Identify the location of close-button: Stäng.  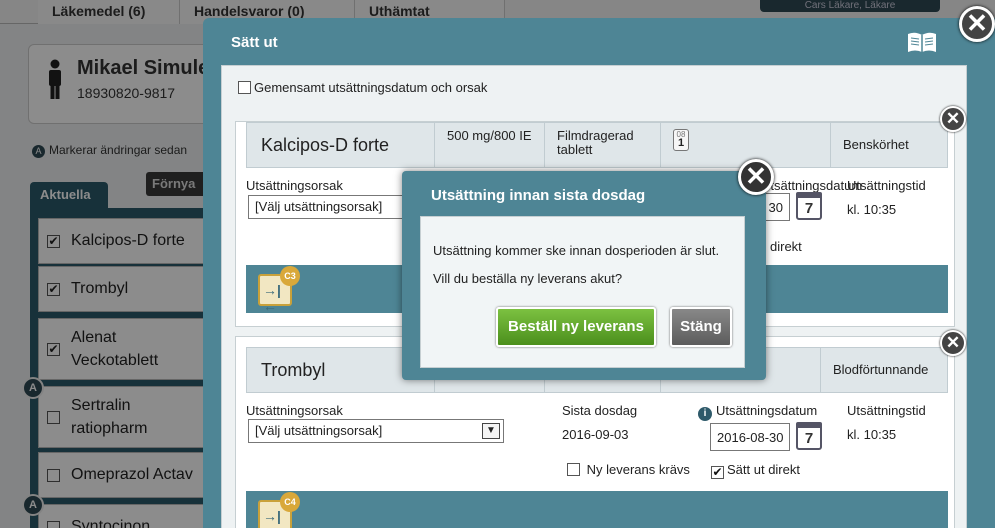
(701, 327).